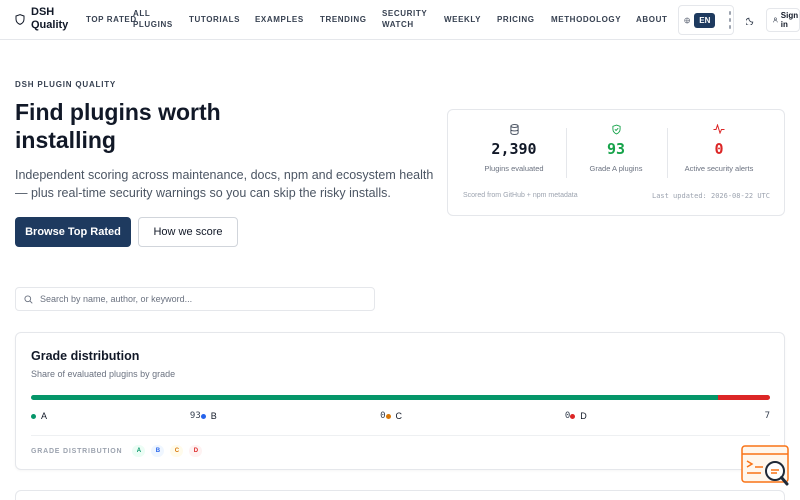  I want to click on inspect-widget-icon, so click(766, 466).